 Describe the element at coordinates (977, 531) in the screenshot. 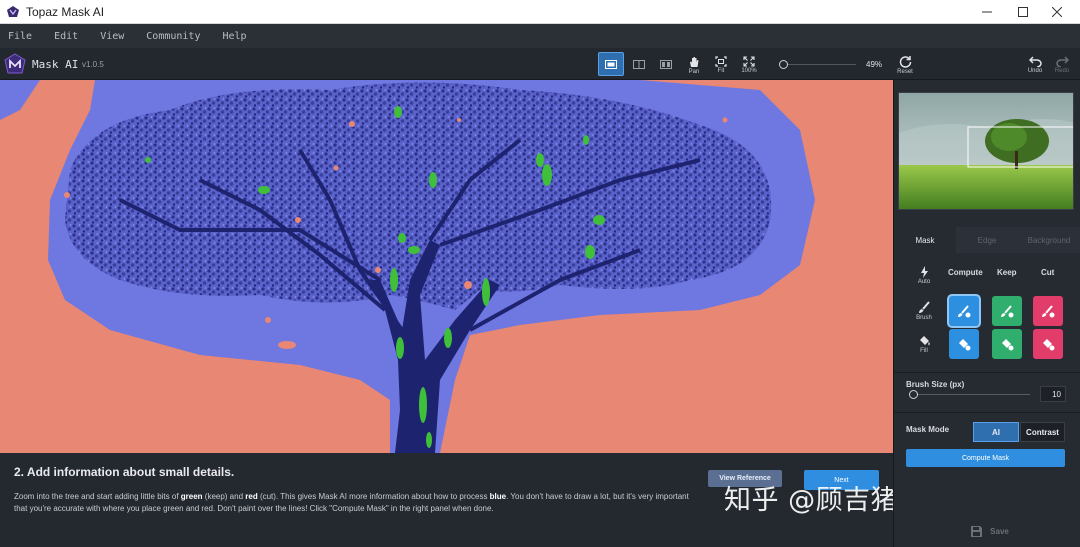

I see `floppy-icon` at that location.